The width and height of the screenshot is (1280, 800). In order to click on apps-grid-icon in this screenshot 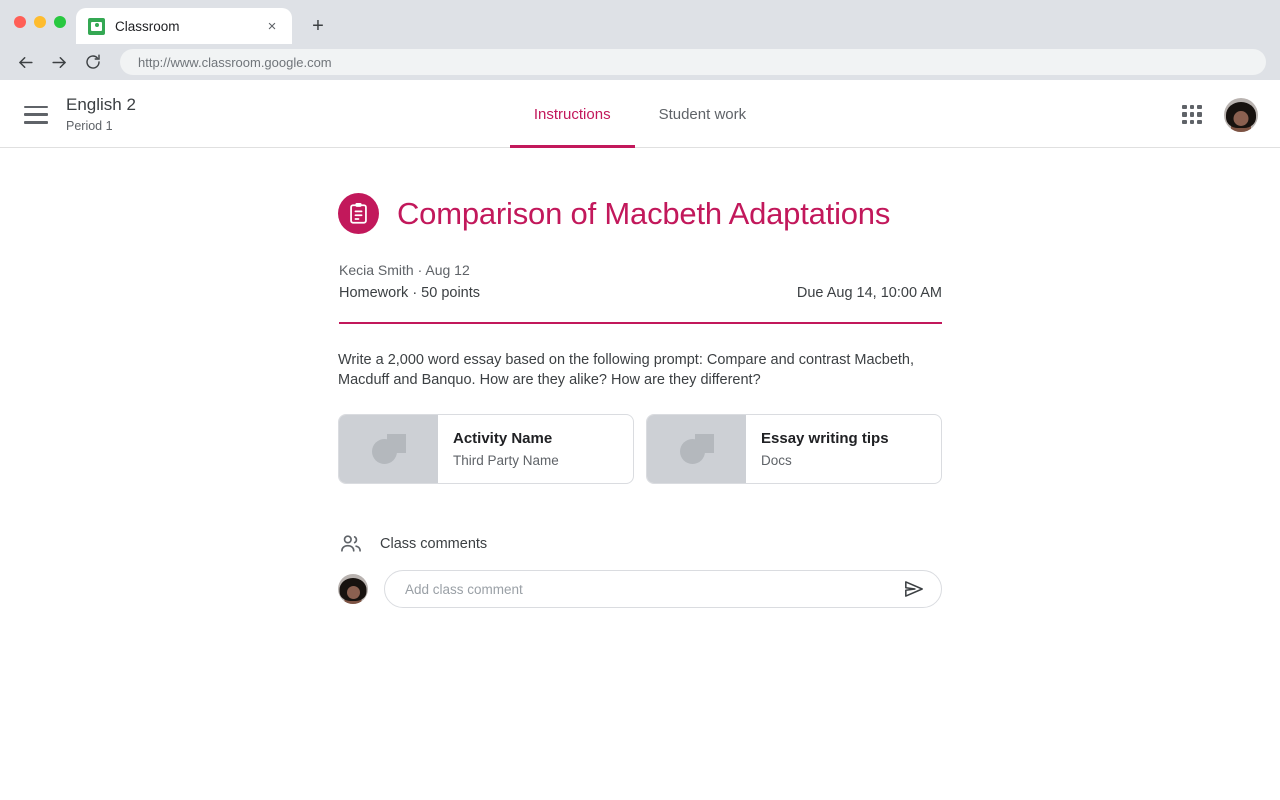, I will do `click(1192, 114)`.